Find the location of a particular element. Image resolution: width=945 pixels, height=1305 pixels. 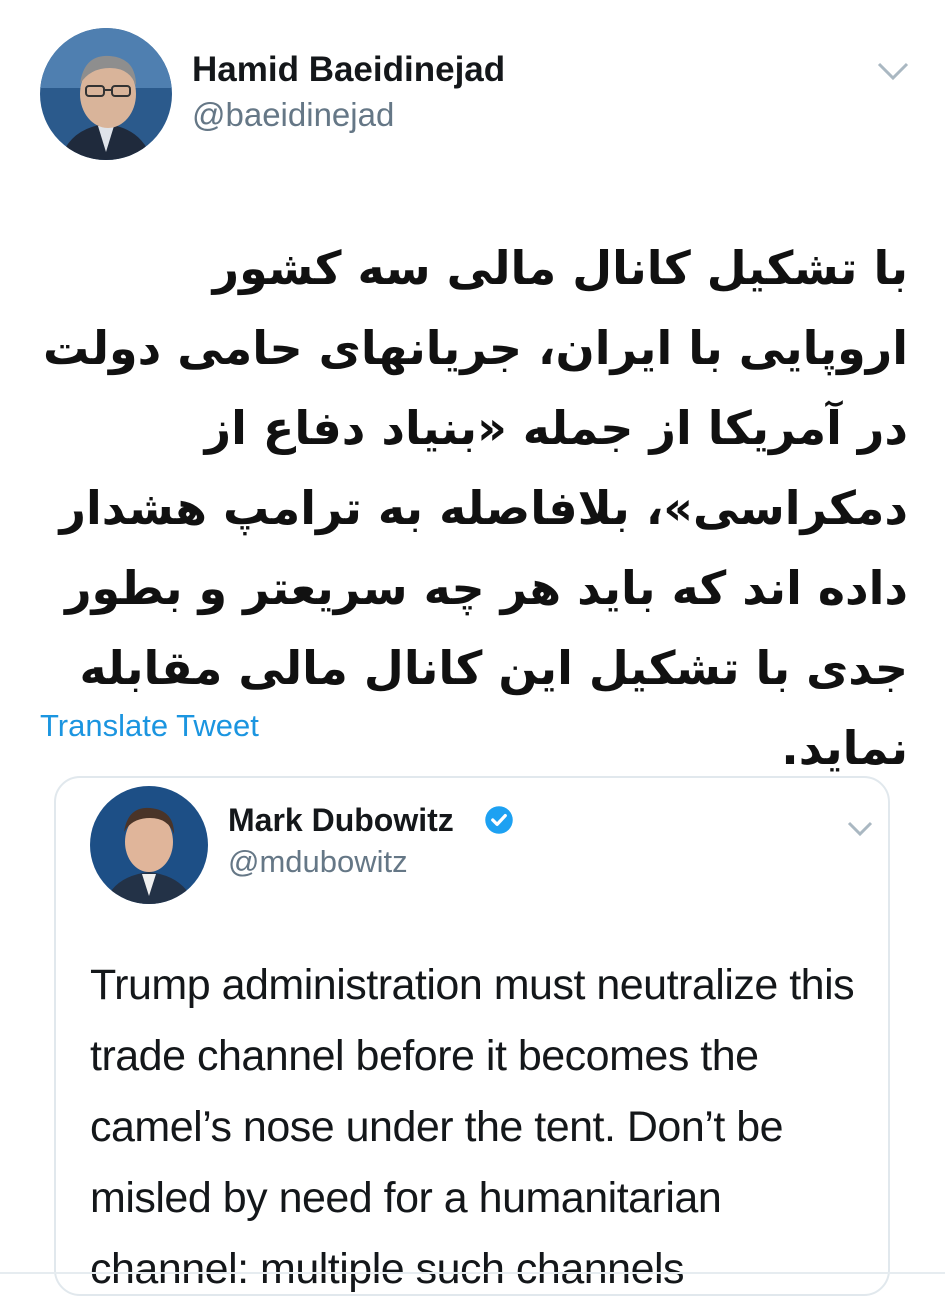

main-avatar is located at coordinates (106, 94).